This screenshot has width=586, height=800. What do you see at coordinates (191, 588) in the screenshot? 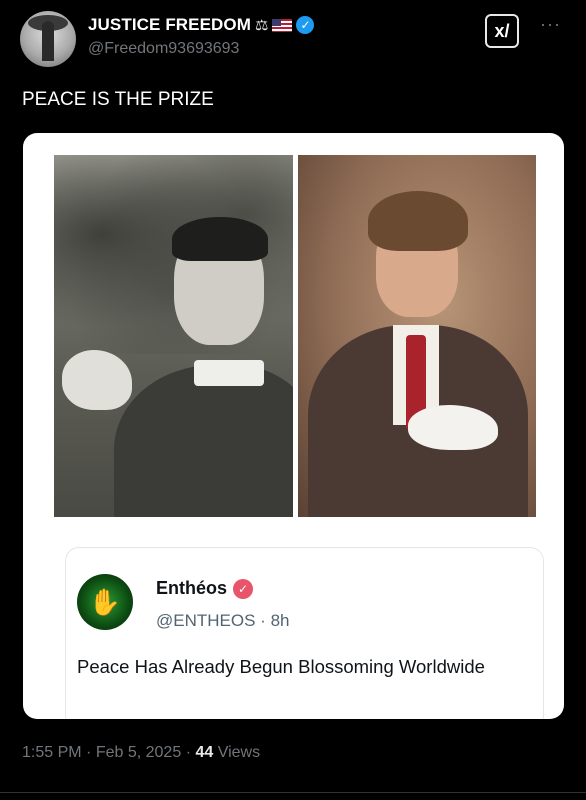
I see `quoted-name: Enthéos` at bounding box center [191, 588].